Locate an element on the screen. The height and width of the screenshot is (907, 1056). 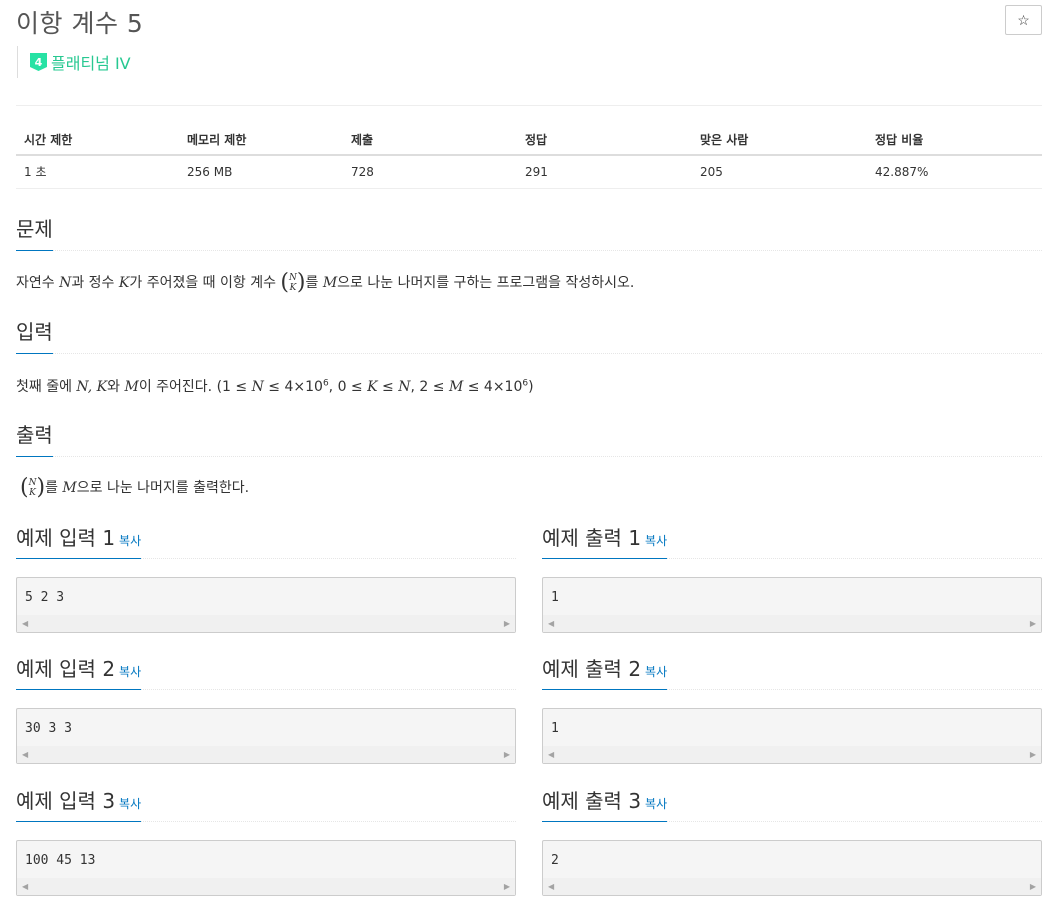
sample-output-3-value: 2 is located at coordinates (555, 860).